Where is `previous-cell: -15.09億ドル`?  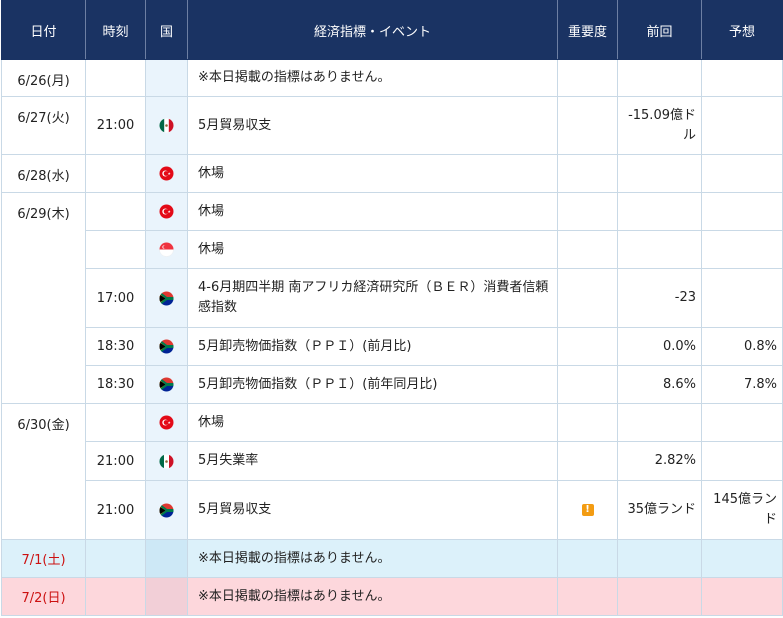 previous-cell: -15.09億ドル is located at coordinates (659, 125).